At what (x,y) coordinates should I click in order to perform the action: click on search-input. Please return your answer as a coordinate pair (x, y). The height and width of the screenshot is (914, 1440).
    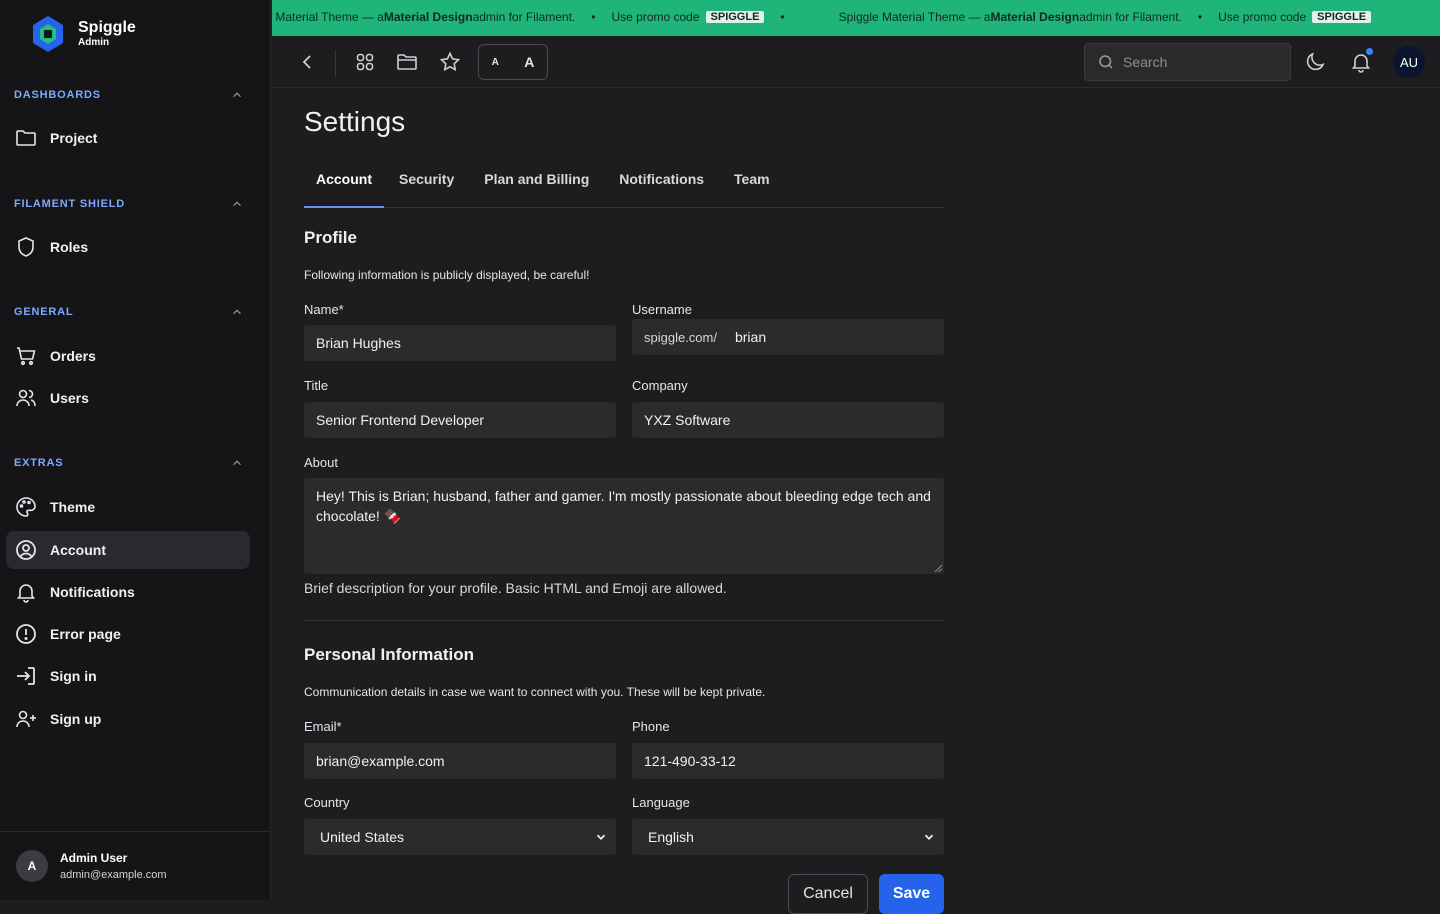
    Looking at the image, I should click on (1198, 62).